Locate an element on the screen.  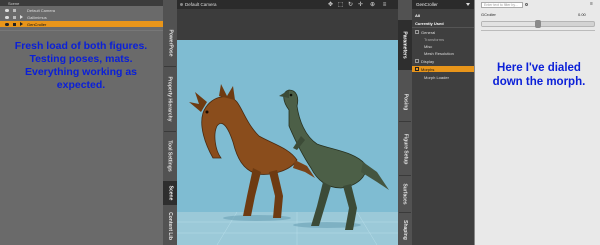
tab-label: PowerPose is located at coordinates (170, 42).